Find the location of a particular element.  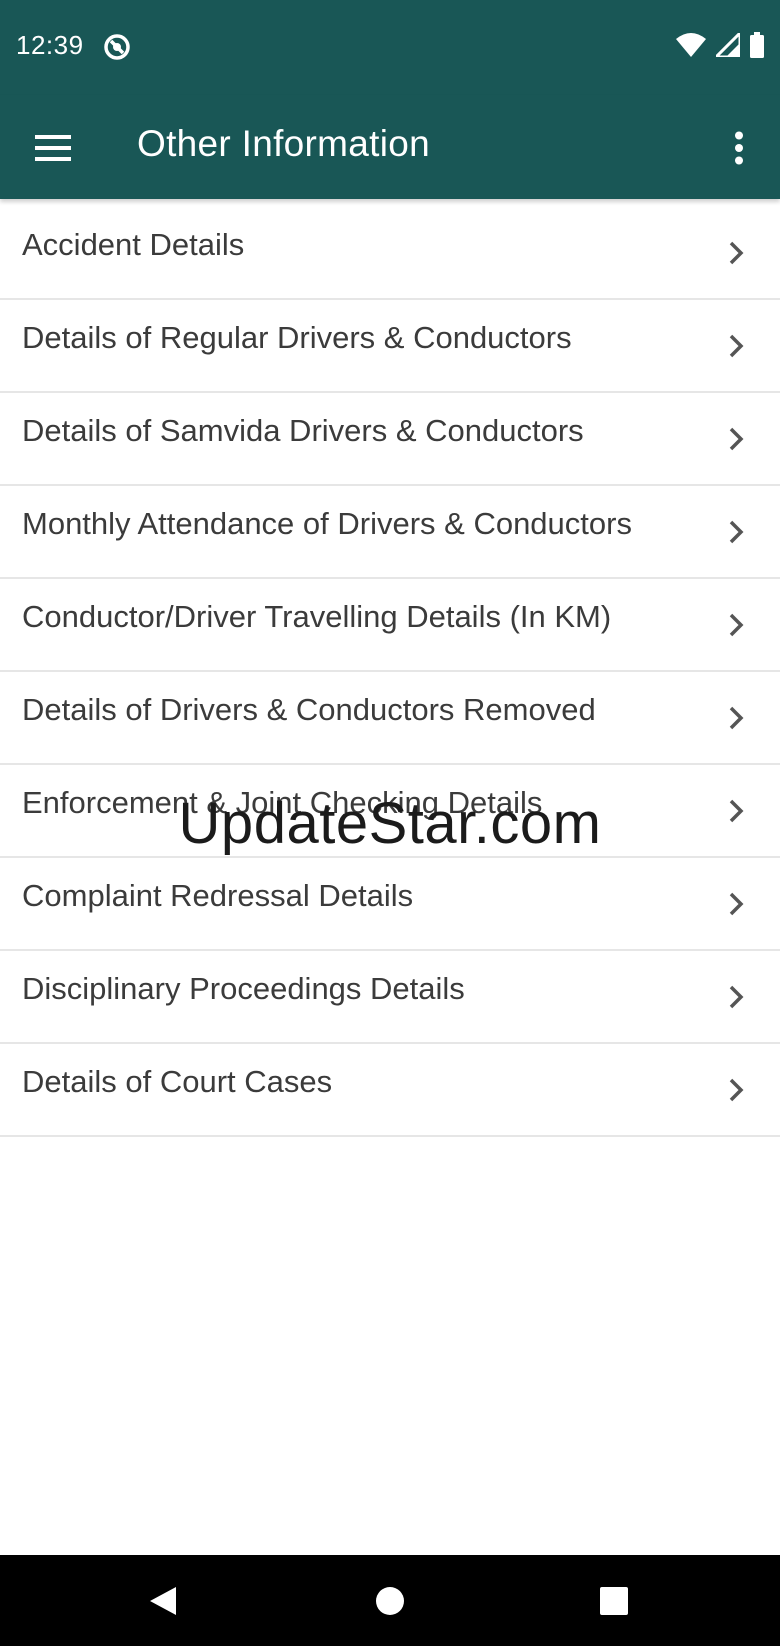

app-bar: Other Information is located at coordinates (390, 147).